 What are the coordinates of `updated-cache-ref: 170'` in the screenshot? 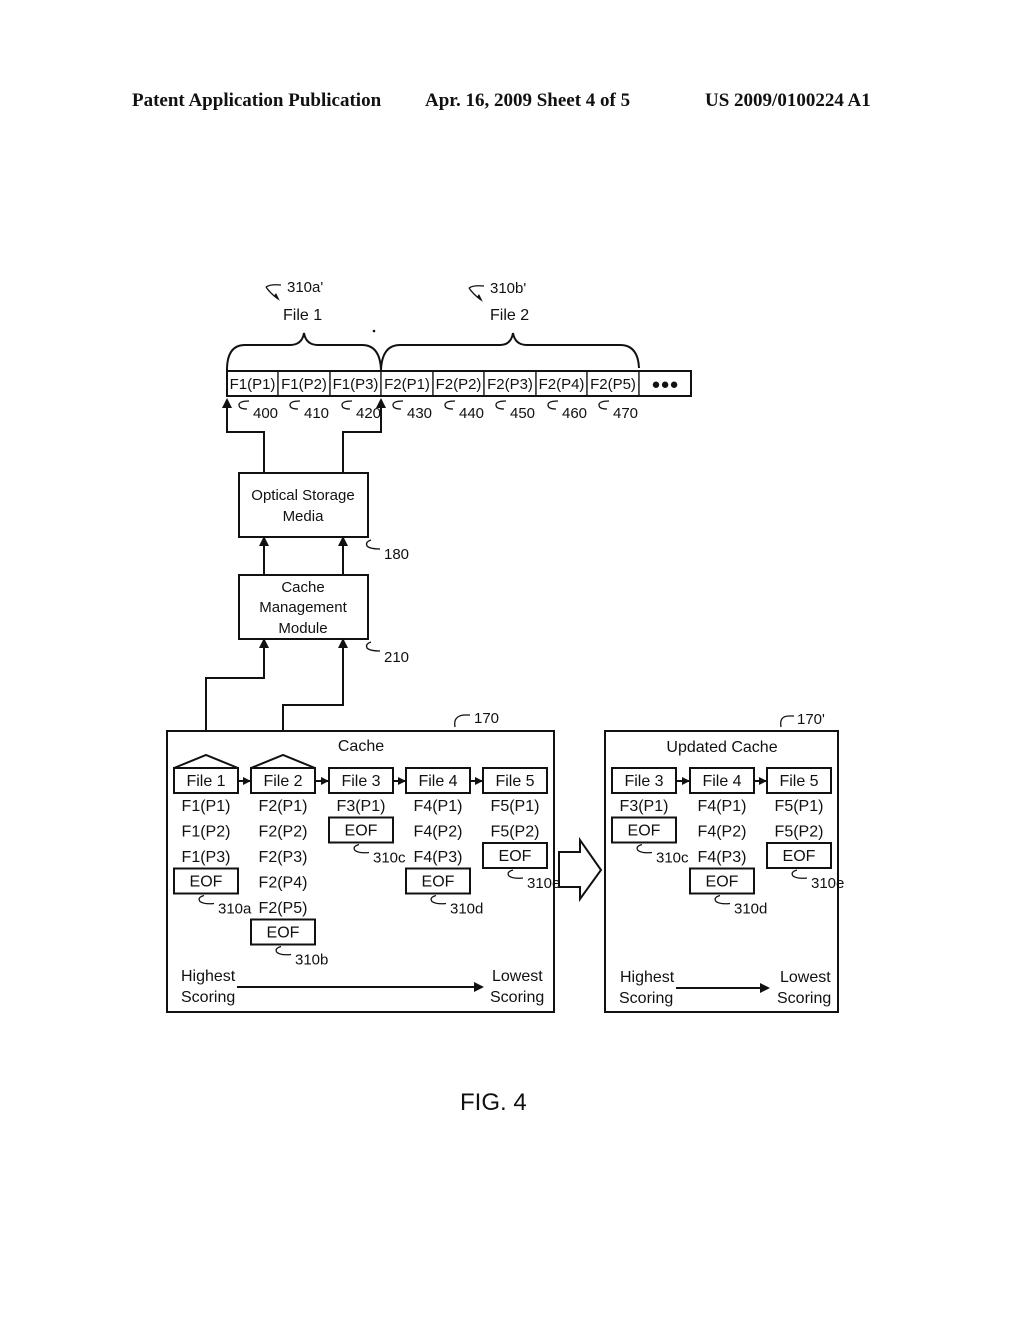 It's located at (811, 719).